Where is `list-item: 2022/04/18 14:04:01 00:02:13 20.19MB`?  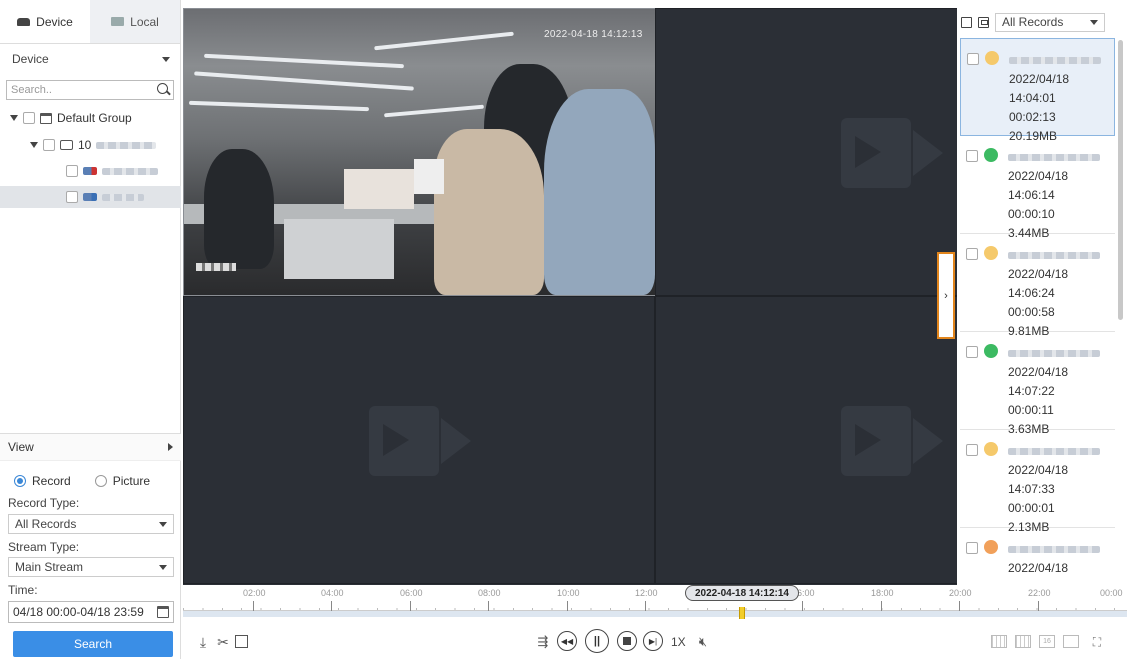
list-item: 2022/04/18 14:04:01 00:02:13 20.19MB is located at coordinates (1037, 90).